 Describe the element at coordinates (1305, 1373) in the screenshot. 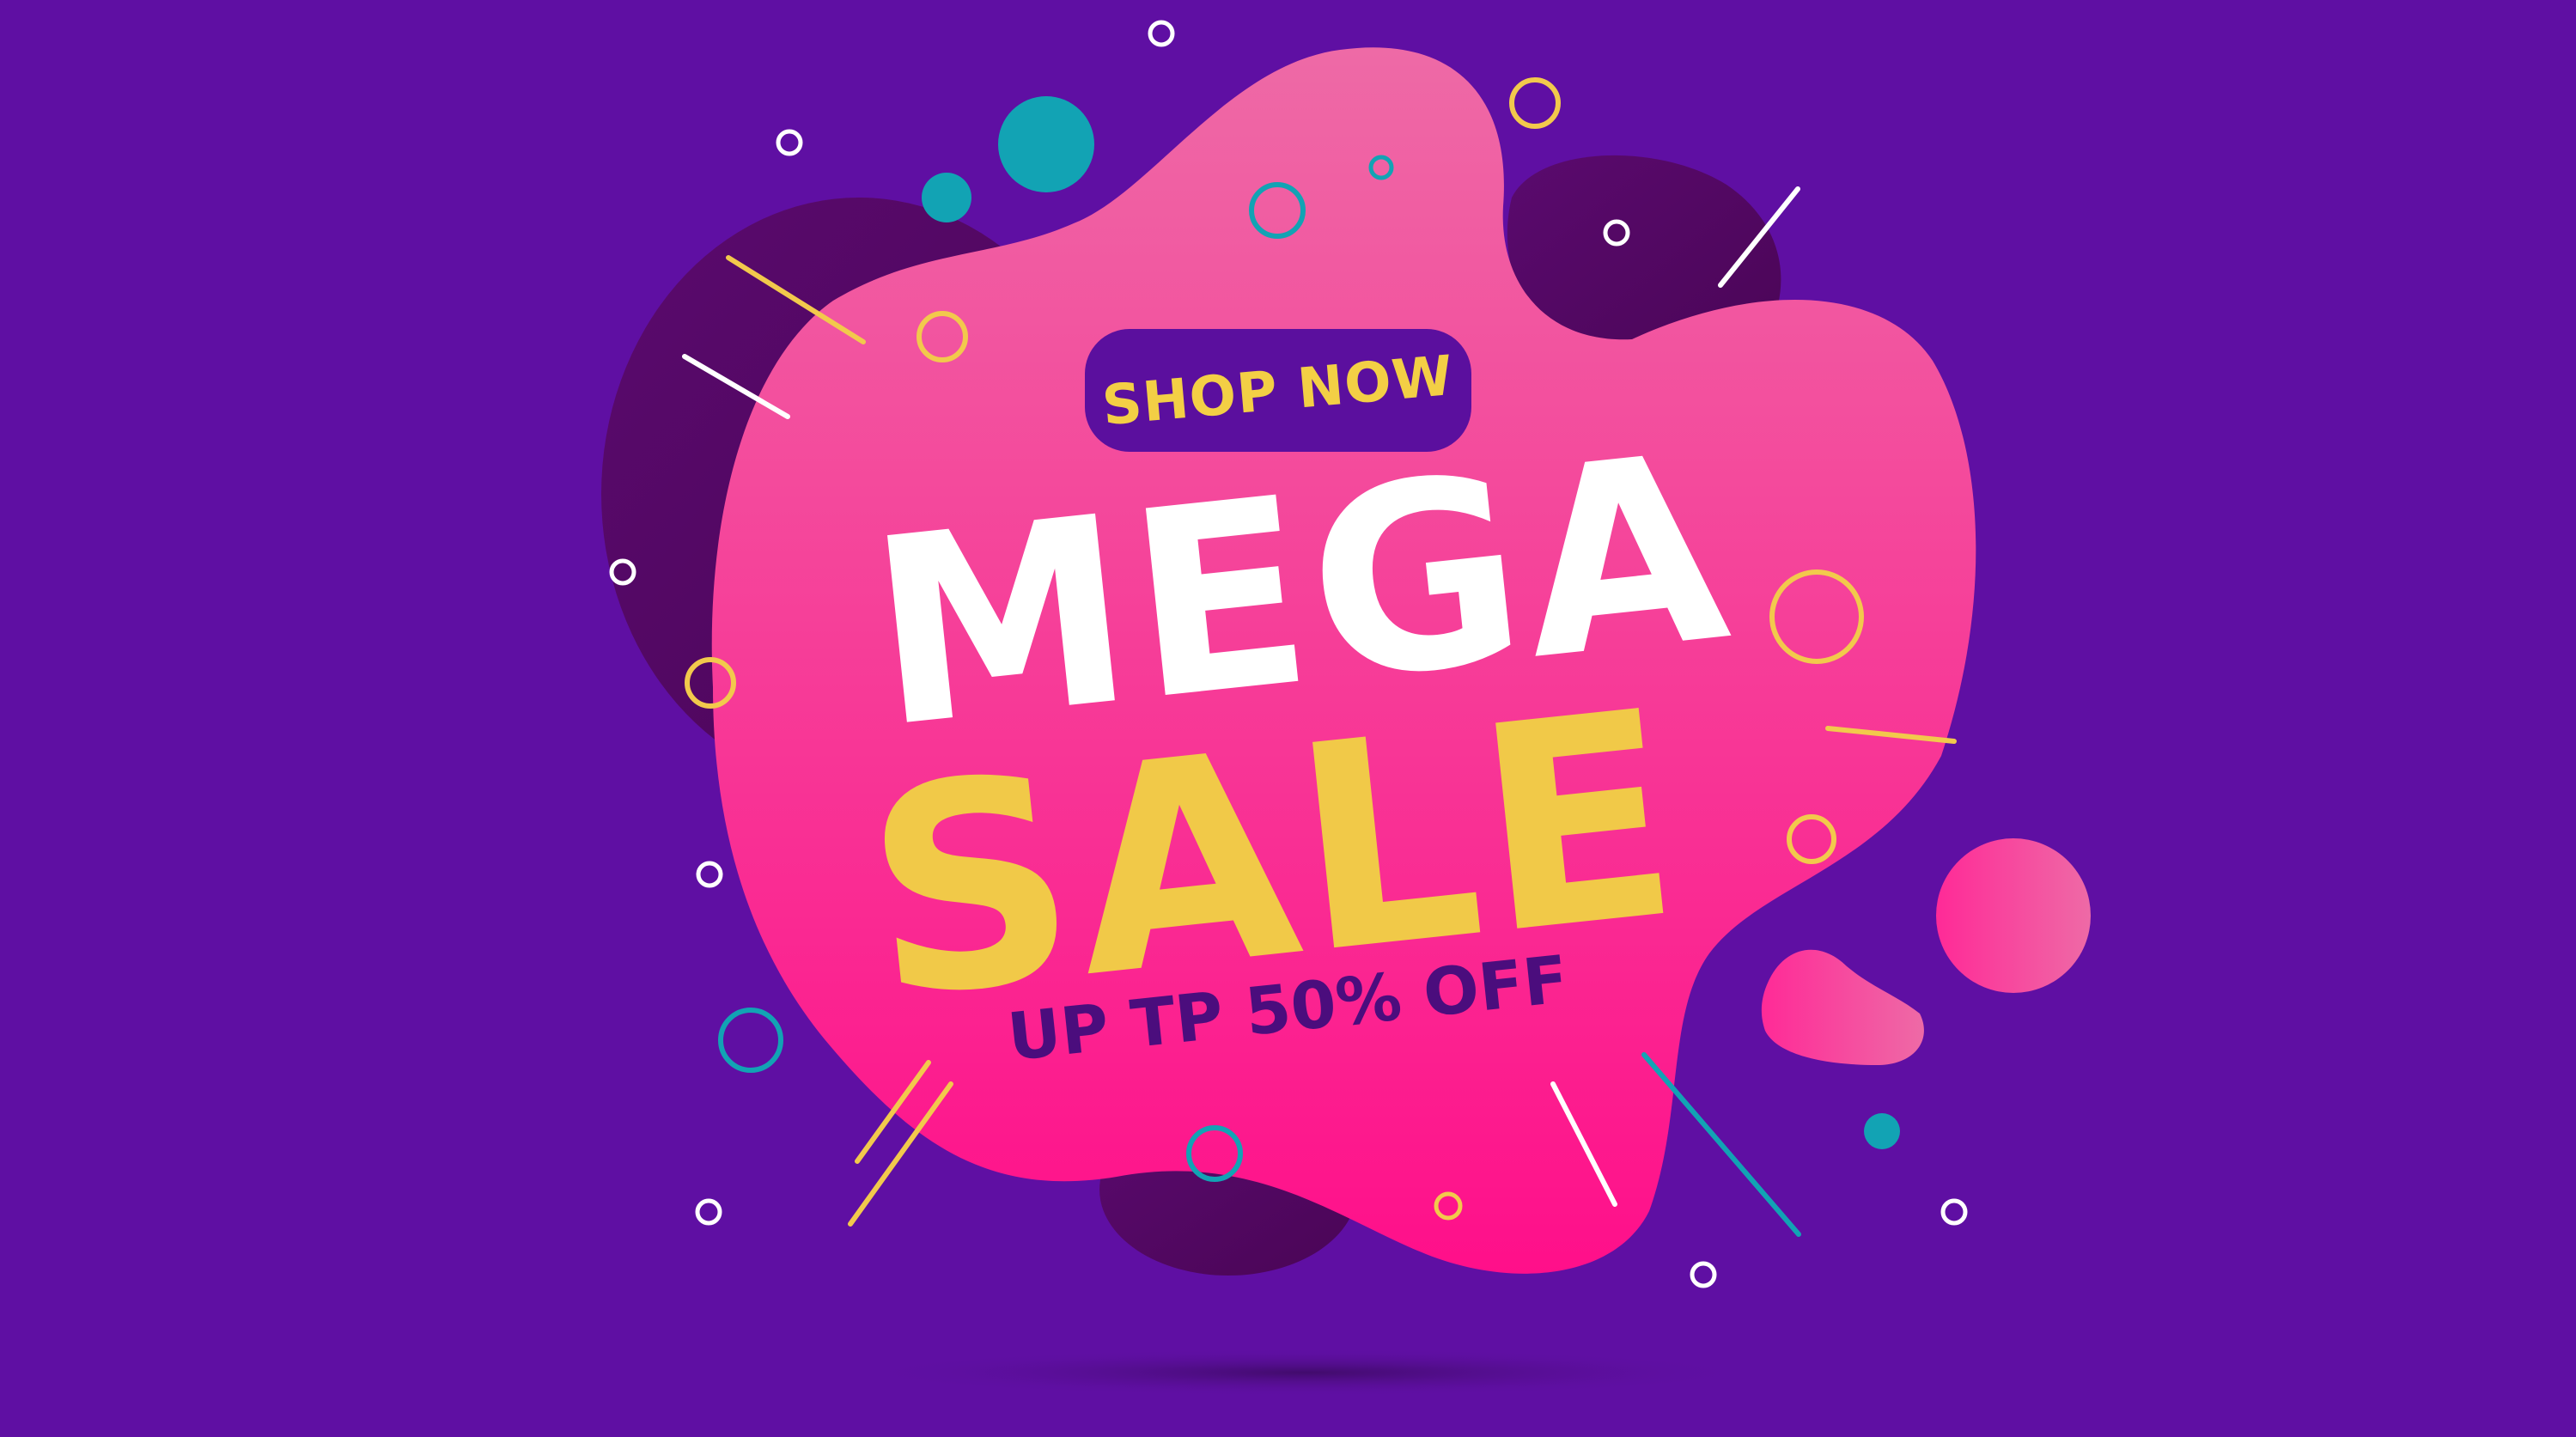

I see `floor-shadow` at that location.